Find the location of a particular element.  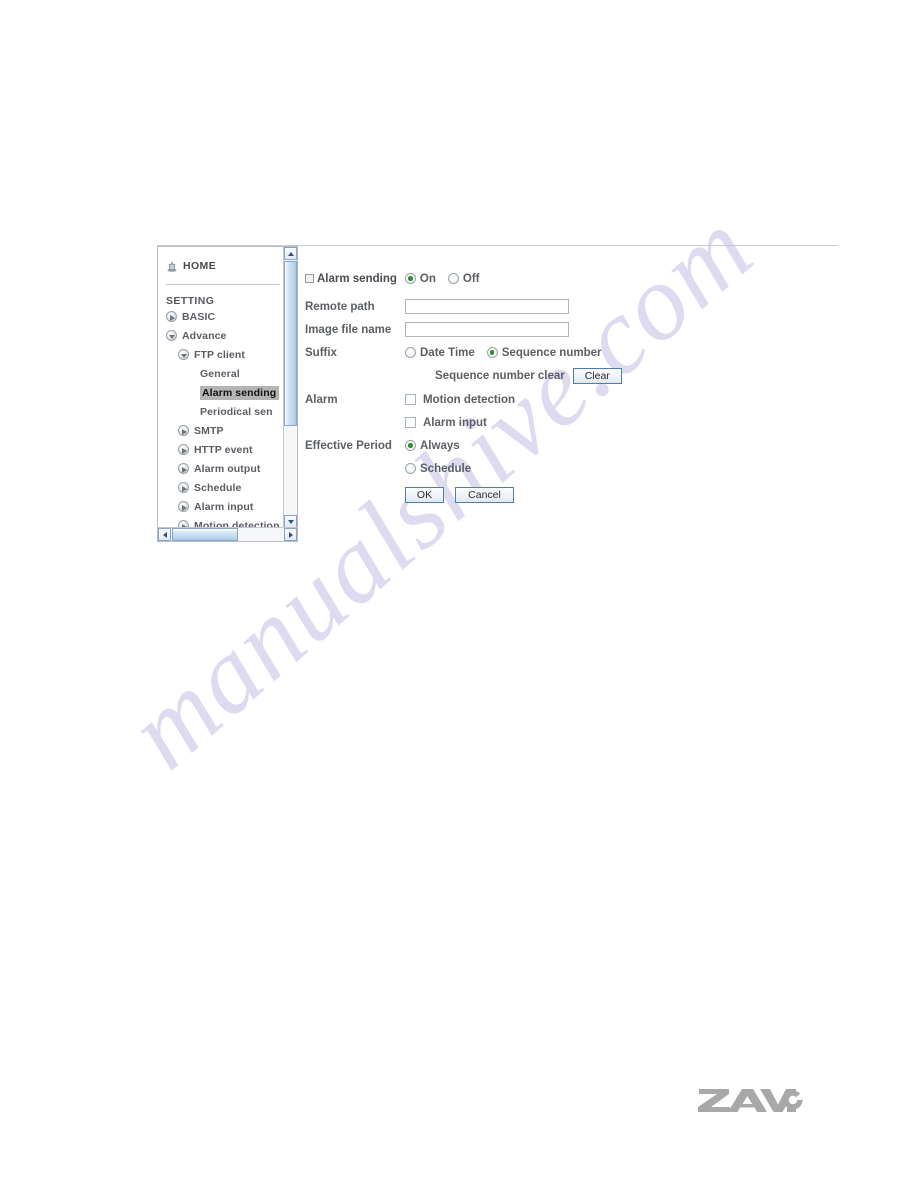

sidebar-item-http-event: HTTP event is located at coordinates (221, 449).